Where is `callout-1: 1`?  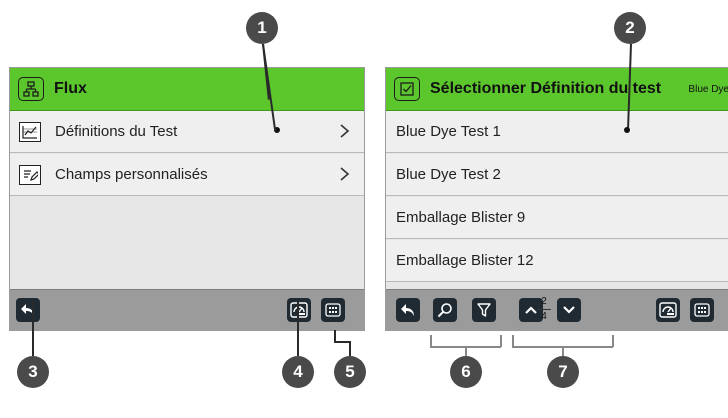 callout-1: 1 is located at coordinates (262, 28).